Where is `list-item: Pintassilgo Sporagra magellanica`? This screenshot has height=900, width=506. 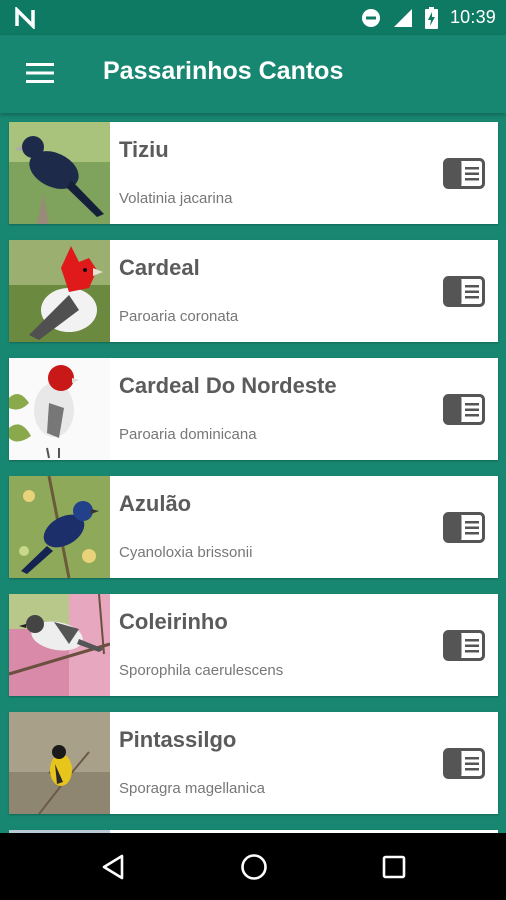
list-item: Pintassilgo Sporagra magellanica is located at coordinates (253, 763).